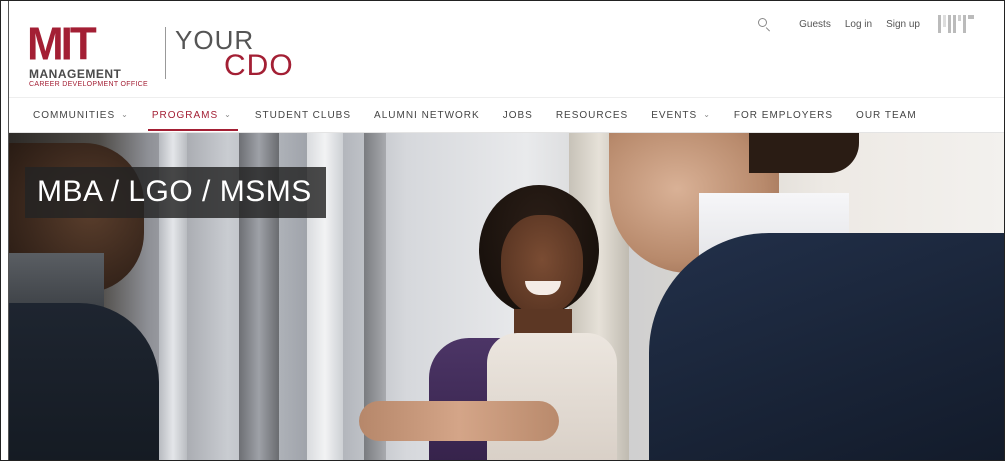 The height and width of the screenshot is (461, 1005). Describe the element at coordinates (74, 115) in the screenshot. I see `nav-label: COMMUNITIES` at that location.